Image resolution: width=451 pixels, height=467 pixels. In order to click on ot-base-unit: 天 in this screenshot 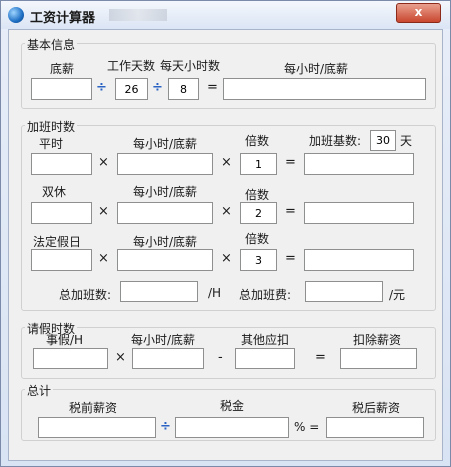, I will do `click(406, 141)`.